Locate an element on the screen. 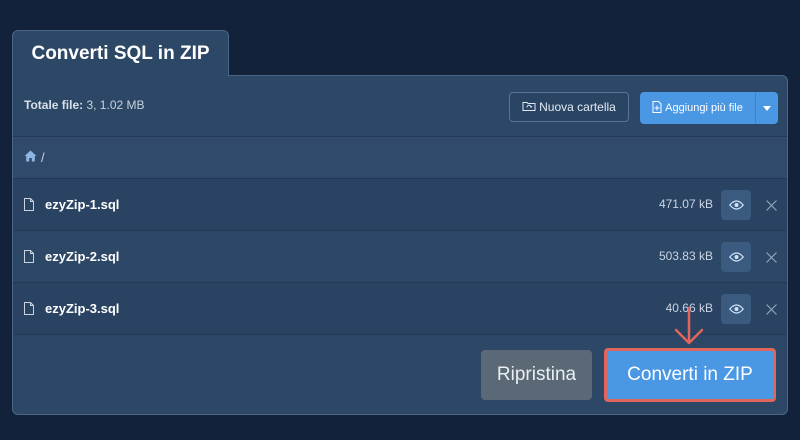 The width and height of the screenshot is (800, 440). reset-label: Ripristina is located at coordinates (536, 374).